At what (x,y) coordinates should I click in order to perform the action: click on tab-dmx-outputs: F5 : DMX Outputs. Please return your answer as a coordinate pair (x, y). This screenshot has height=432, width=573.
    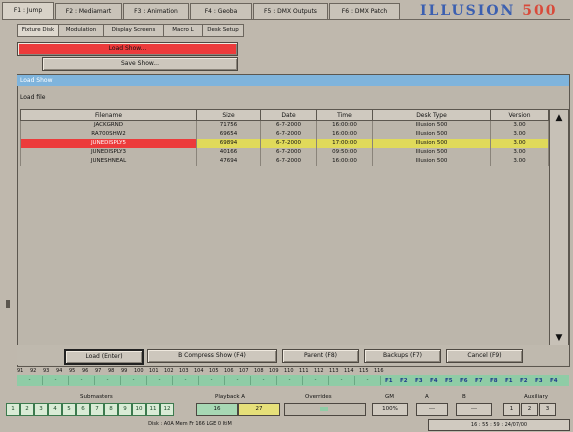
    Looking at the image, I should click on (290, 11).